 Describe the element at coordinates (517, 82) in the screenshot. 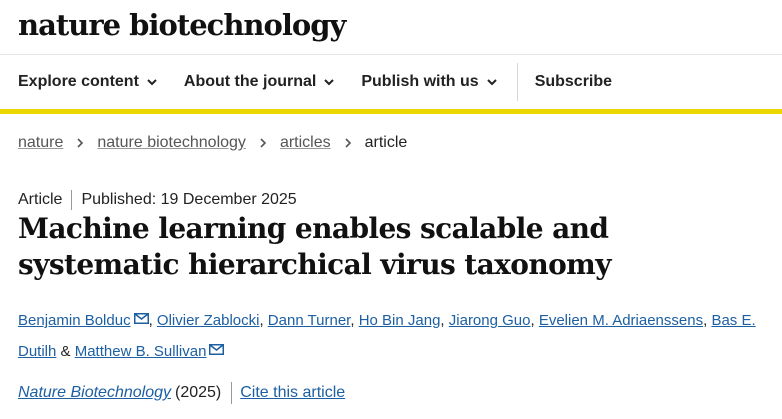

I see `nav-divider` at that location.